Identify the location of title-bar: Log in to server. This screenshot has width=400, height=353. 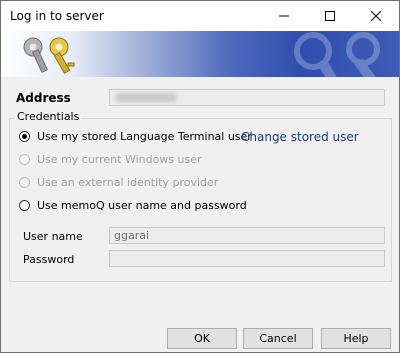
(200, 16).